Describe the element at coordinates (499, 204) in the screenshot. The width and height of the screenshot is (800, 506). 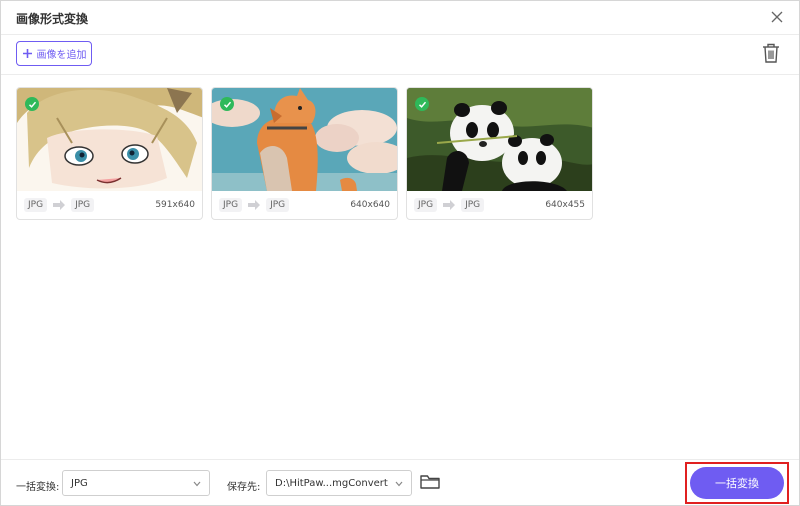
I see `card-info: JPG JPG 640x455` at that location.